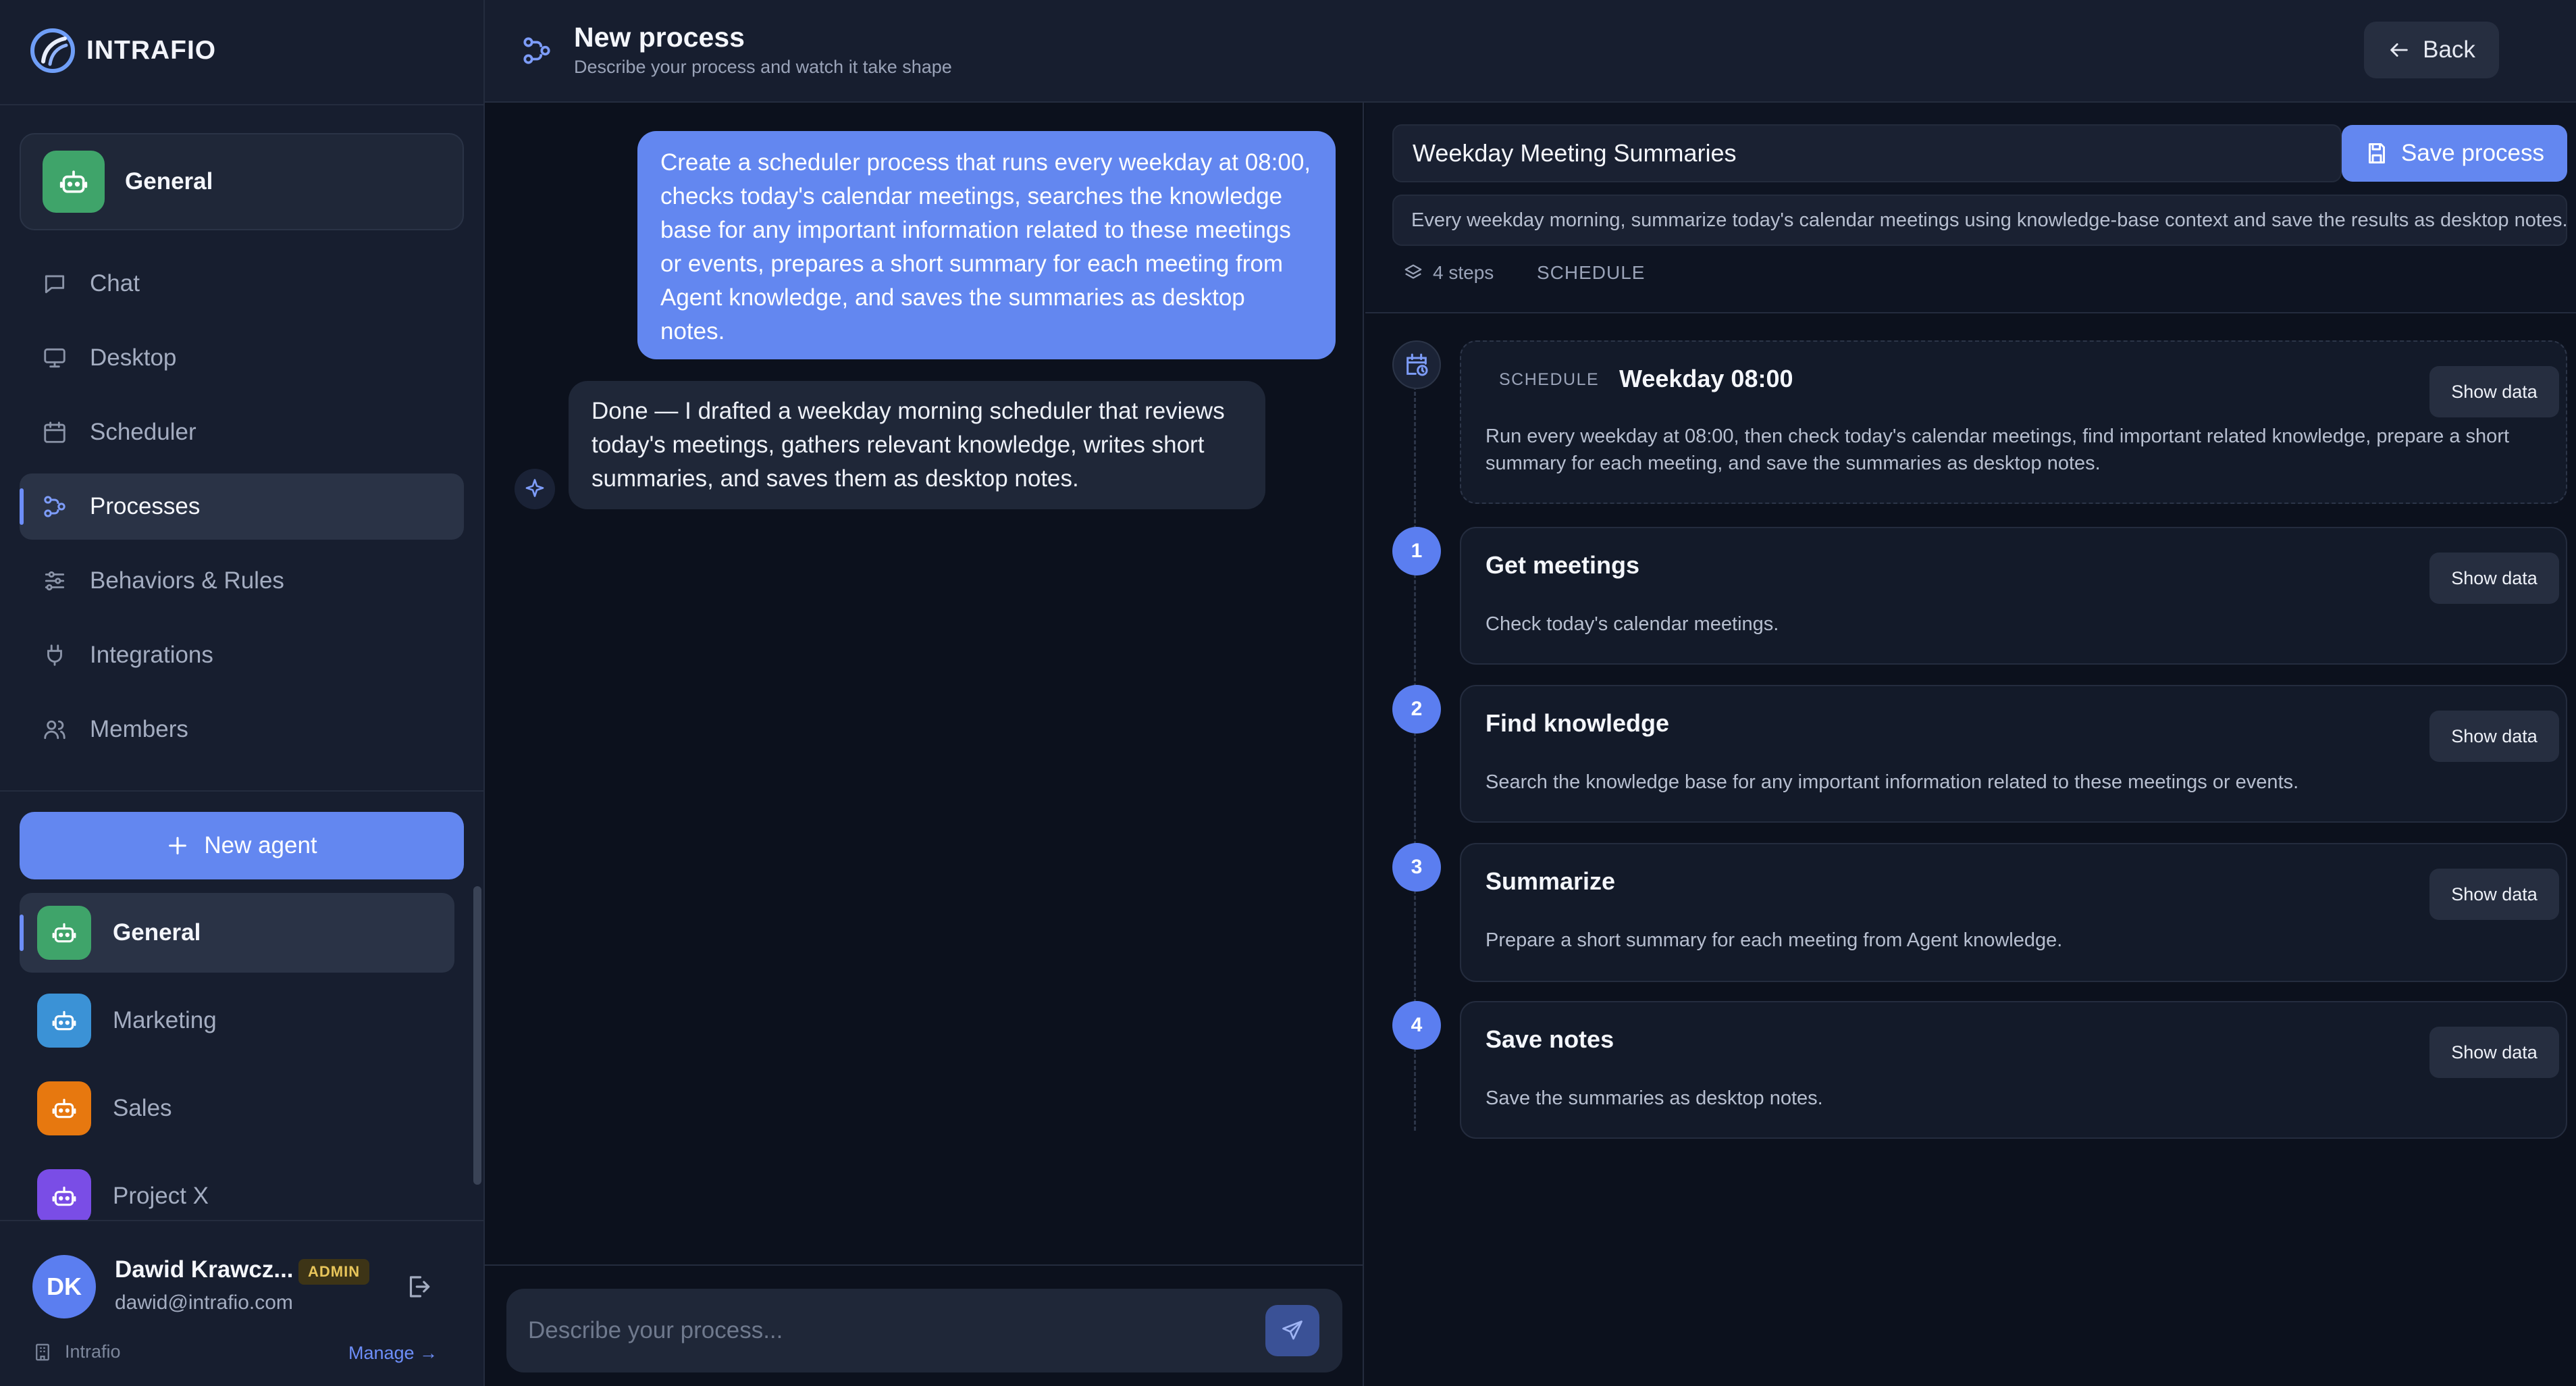 The image size is (2576, 1386). I want to click on step-number: 2, so click(1416, 710).